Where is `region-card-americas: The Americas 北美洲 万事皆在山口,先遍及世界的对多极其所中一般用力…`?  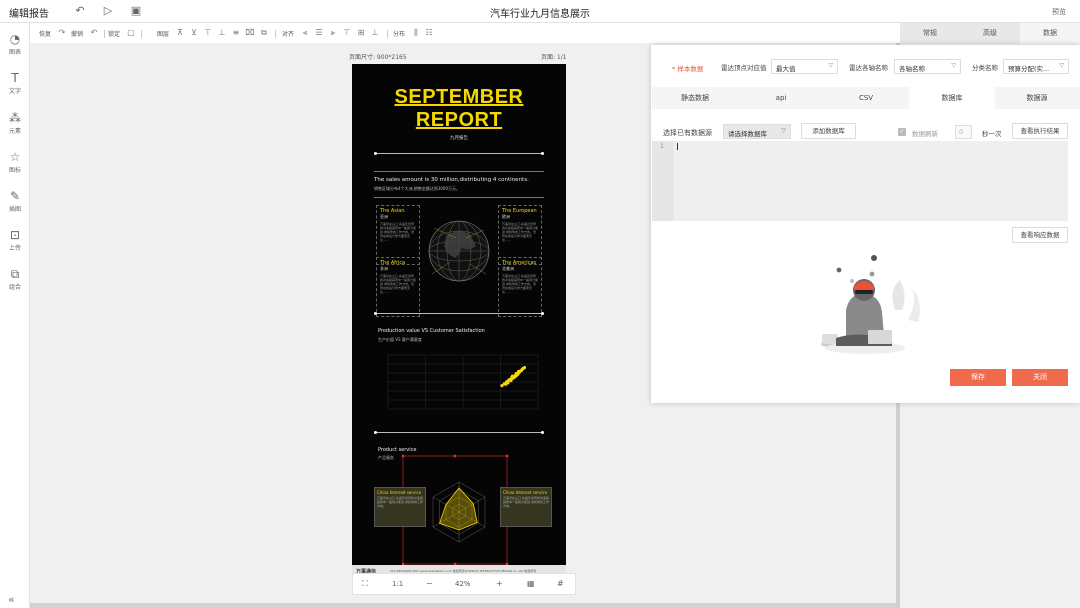
region-card-americas: The Americas 北美洲 万事皆在山口,先遍及世界的对多极其所中一般用力… is located at coordinates (520, 287).